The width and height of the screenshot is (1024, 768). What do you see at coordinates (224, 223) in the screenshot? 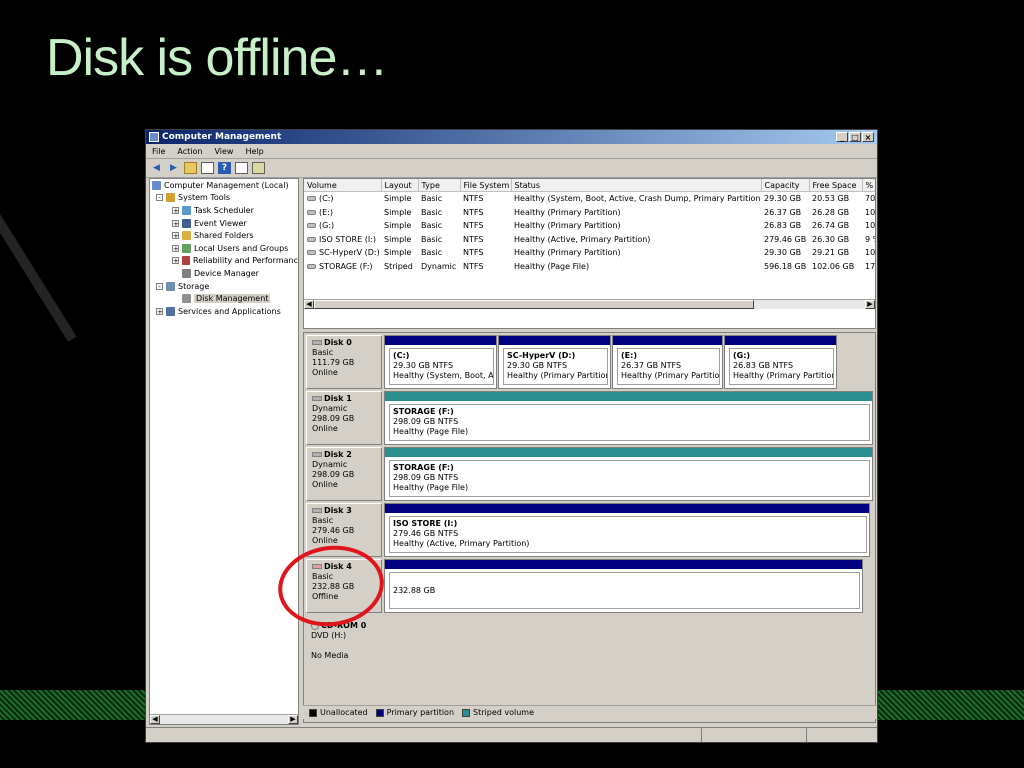
I see `tree-item: + Event Viewer` at bounding box center [224, 223].